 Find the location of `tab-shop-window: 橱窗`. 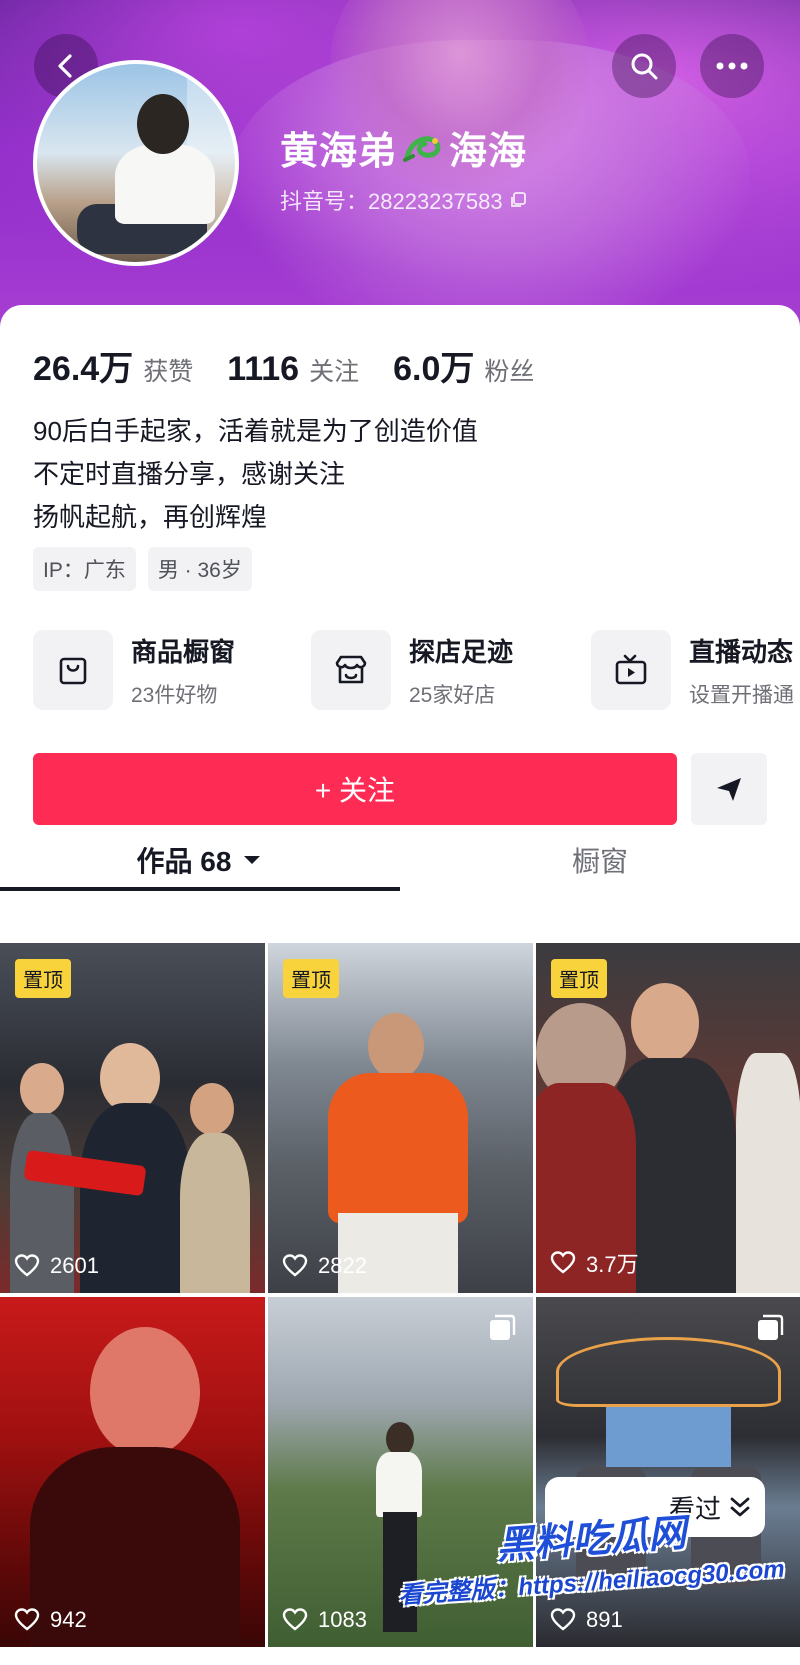

tab-shop-window: 橱窗 is located at coordinates (600, 860).